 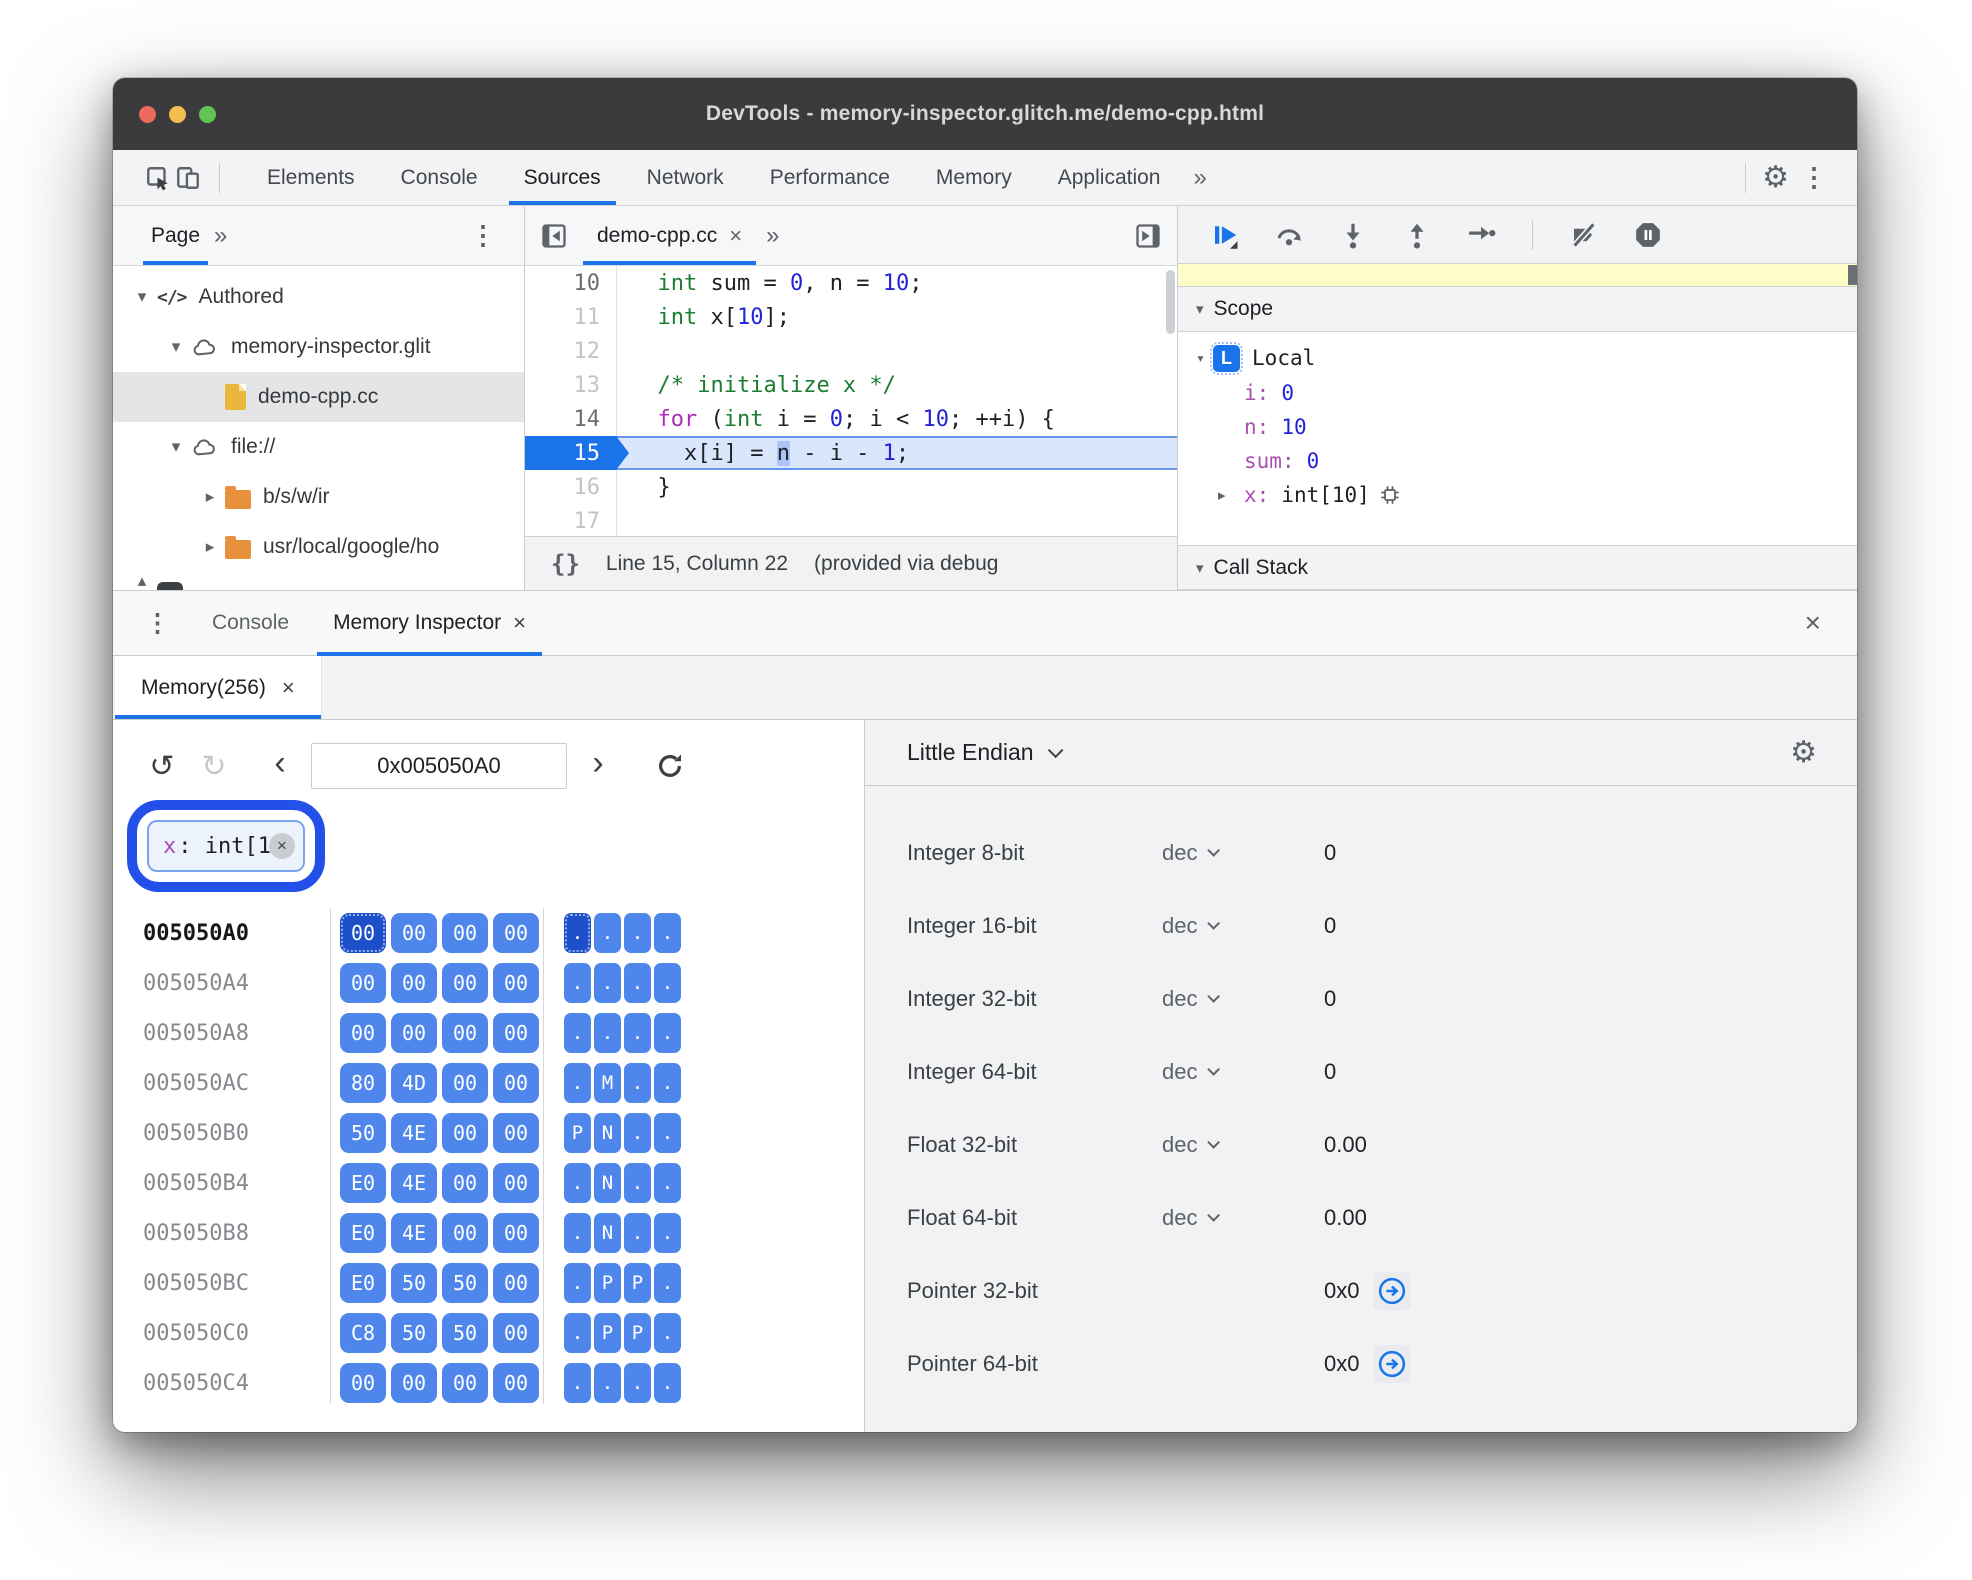 I want to click on byte-cell: 50, so click(x=414, y=1283).